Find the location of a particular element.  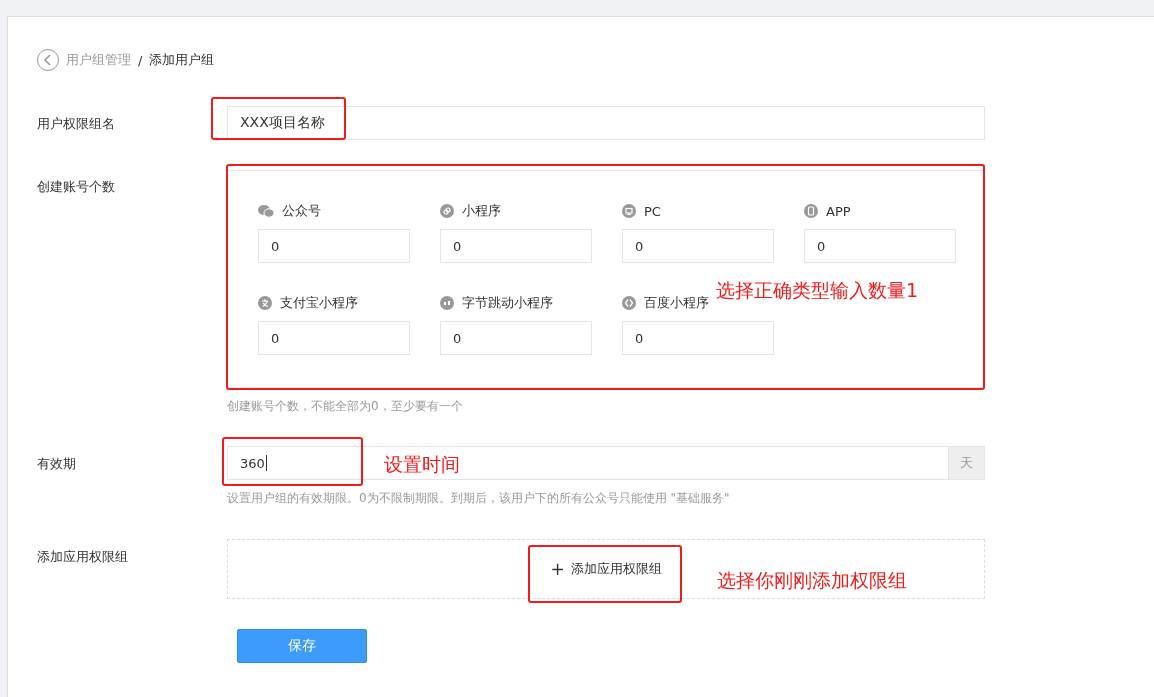

chat-bubbles-icon is located at coordinates (266, 211).